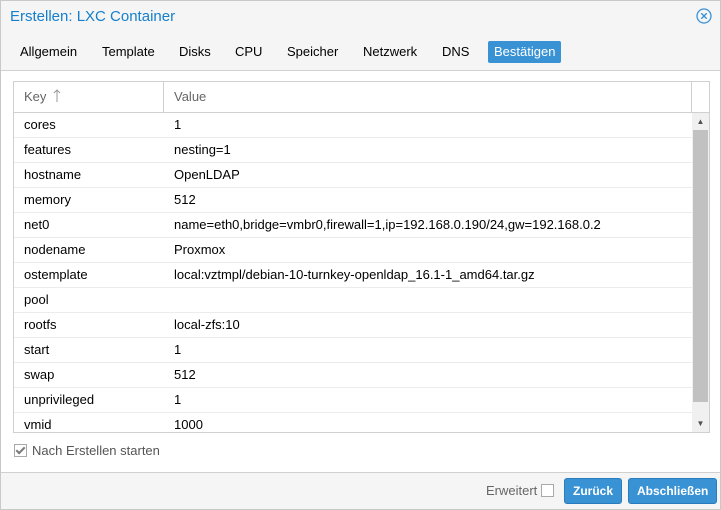 The image size is (721, 510). What do you see at coordinates (190, 96) in the screenshot?
I see `column-header-value-label: Value` at bounding box center [190, 96].